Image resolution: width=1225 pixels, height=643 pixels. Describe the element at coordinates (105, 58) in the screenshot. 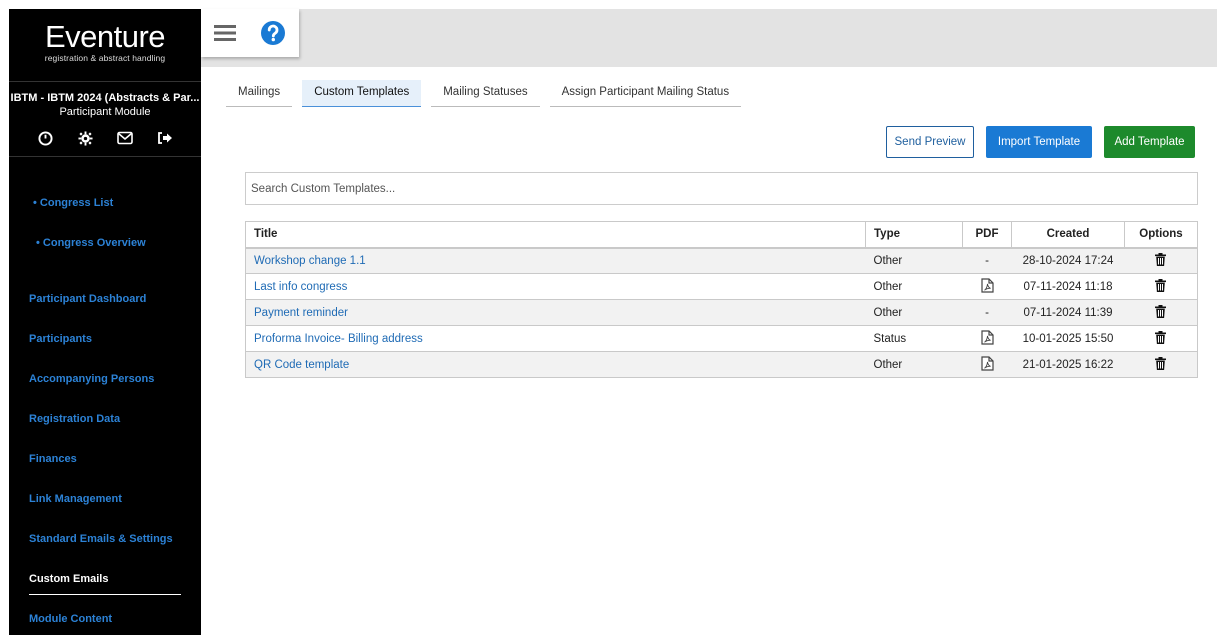

I see `logo-tagline: registration & abstract handling` at that location.